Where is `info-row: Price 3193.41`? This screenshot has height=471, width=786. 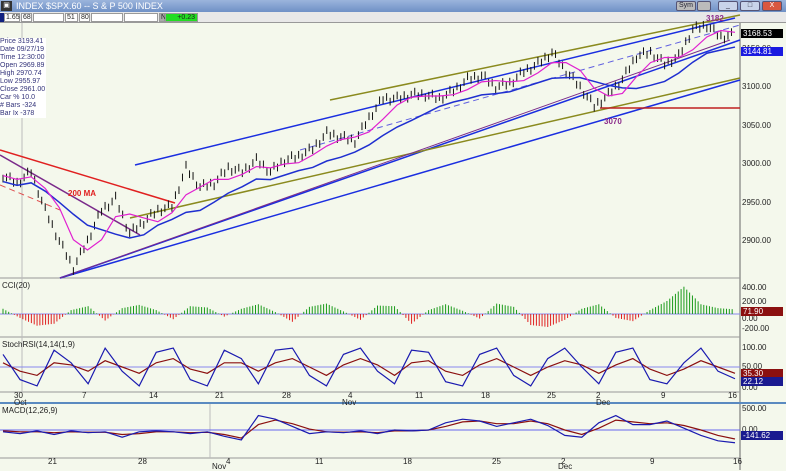
info-row: Price 3193.41 is located at coordinates (23, 42).